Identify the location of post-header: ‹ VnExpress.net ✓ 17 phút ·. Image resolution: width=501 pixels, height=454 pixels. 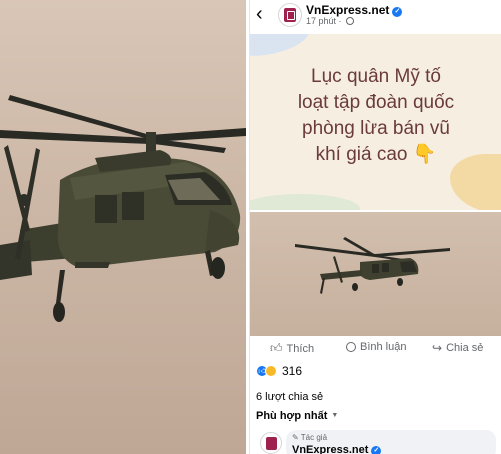
(375, 15).